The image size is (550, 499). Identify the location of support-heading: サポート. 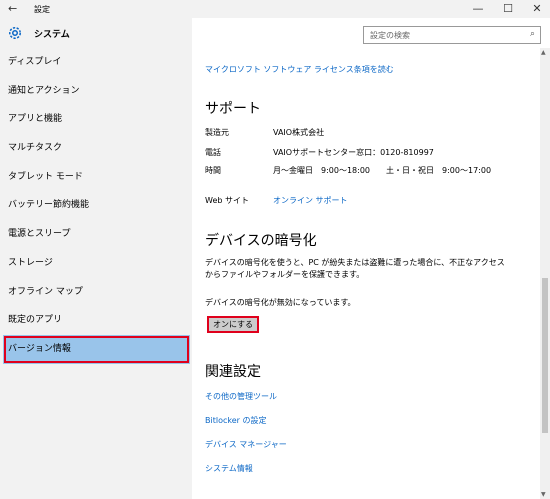
(233, 109).